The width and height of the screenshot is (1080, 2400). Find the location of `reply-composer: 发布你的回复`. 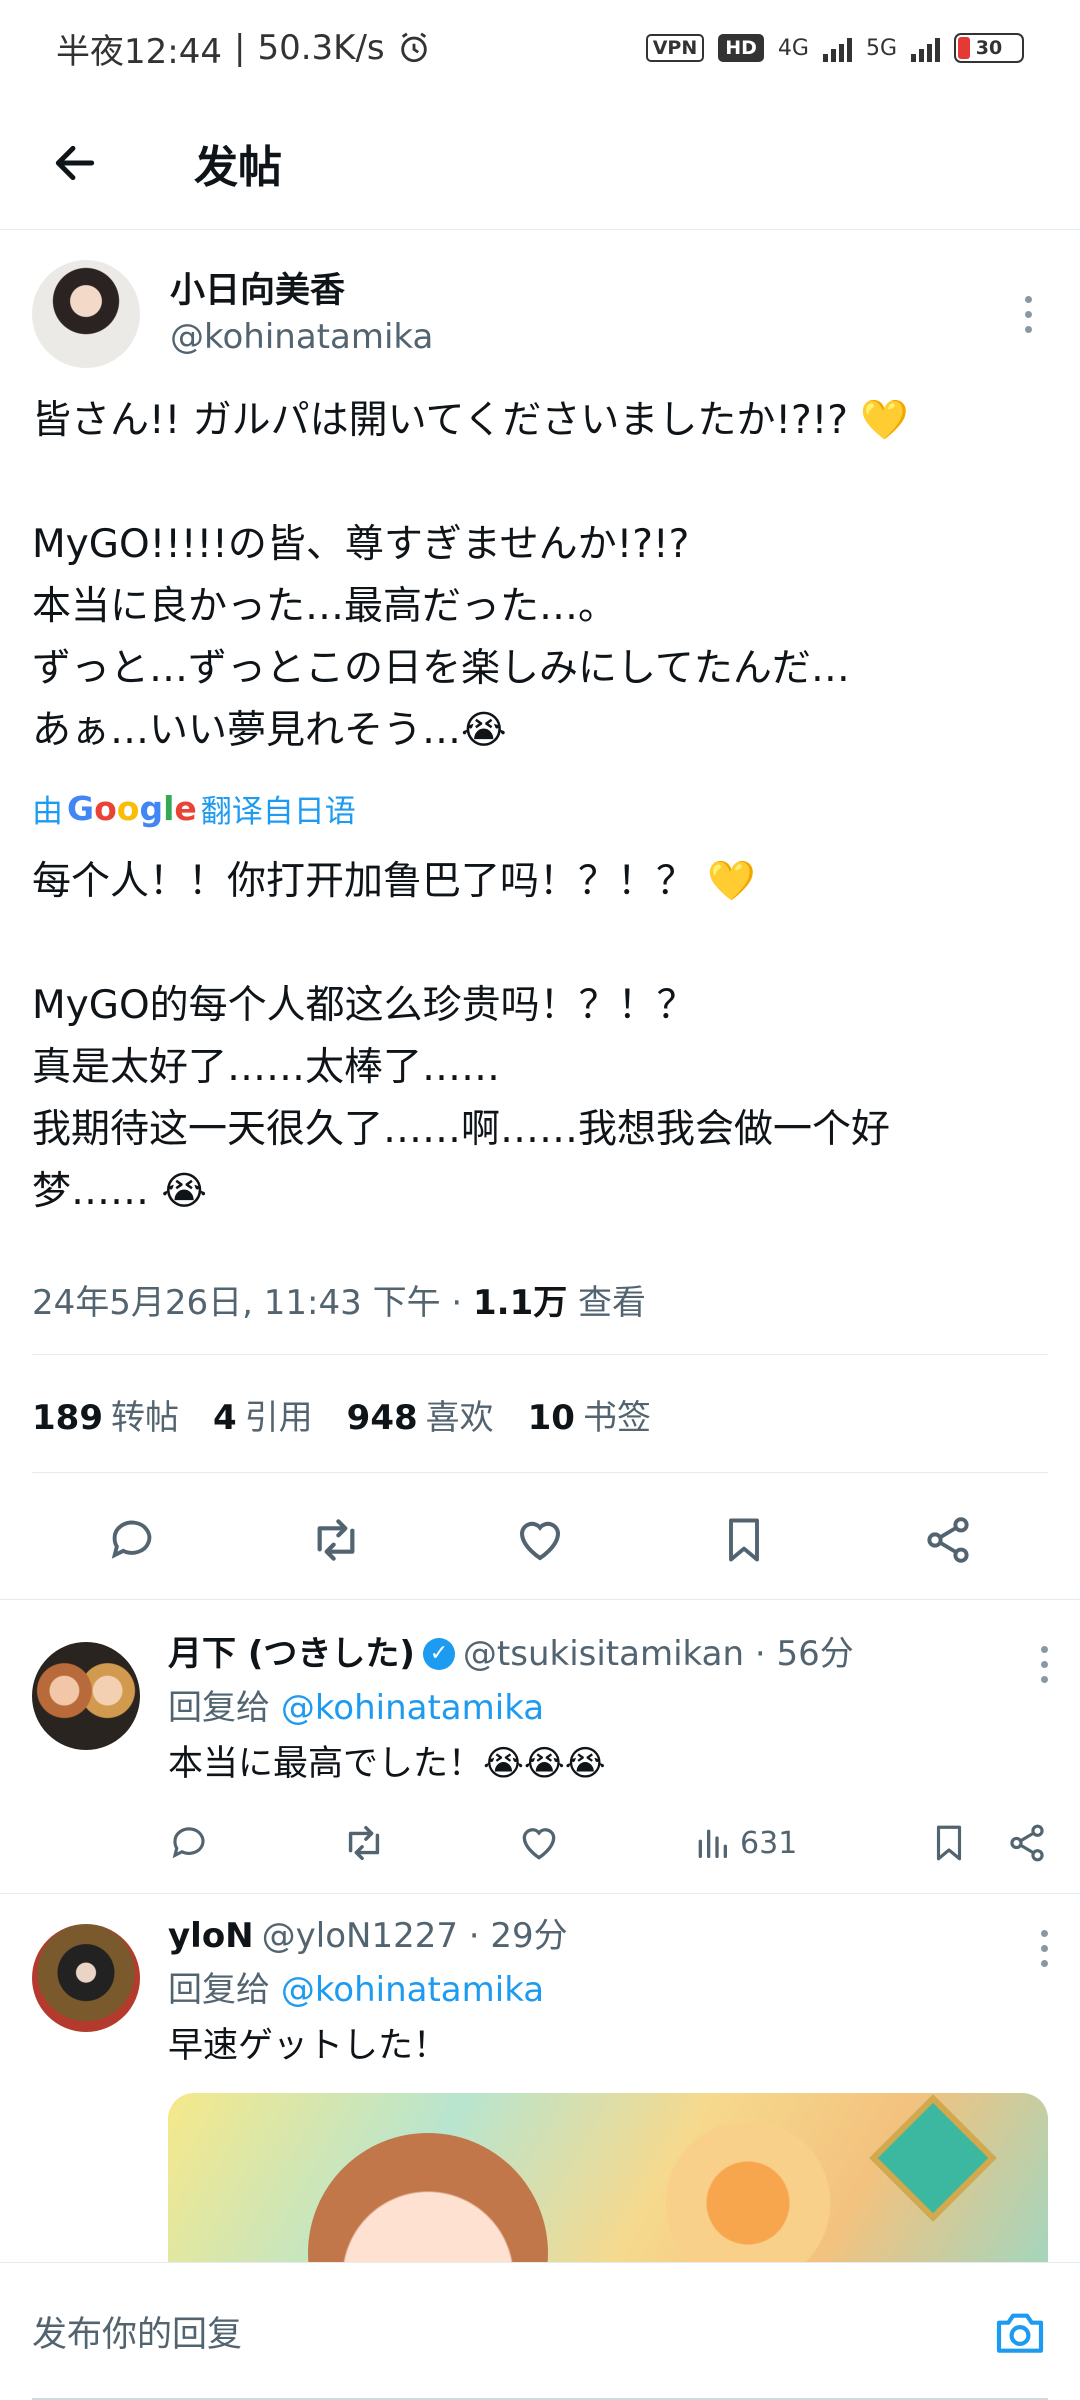

reply-composer: 发布你的回复 is located at coordinates (540, 2331).